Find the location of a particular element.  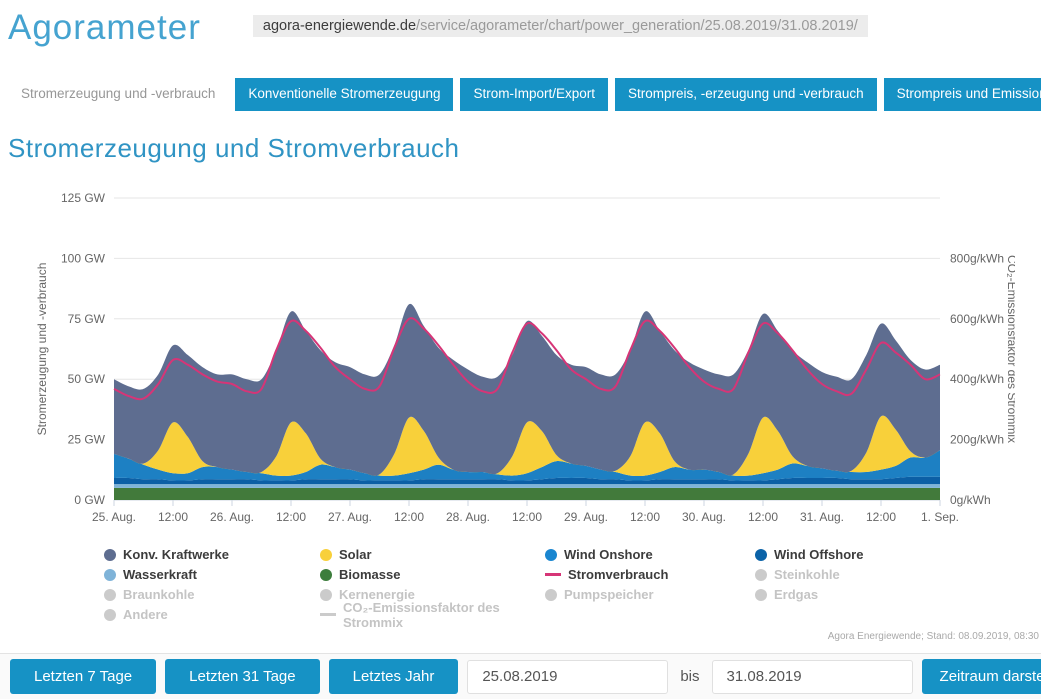

legend-label: Erdgas is located at coordinates (796, 594).